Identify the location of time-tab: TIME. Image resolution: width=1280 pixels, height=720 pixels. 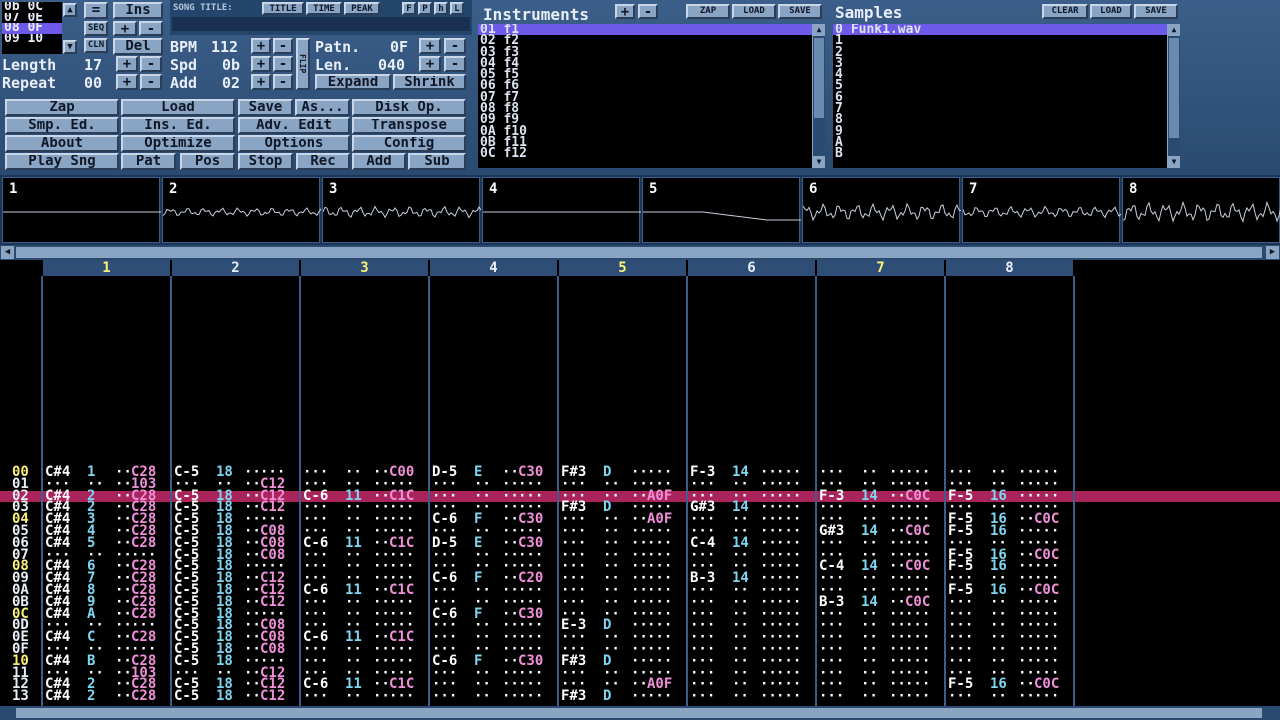
(324, 8).